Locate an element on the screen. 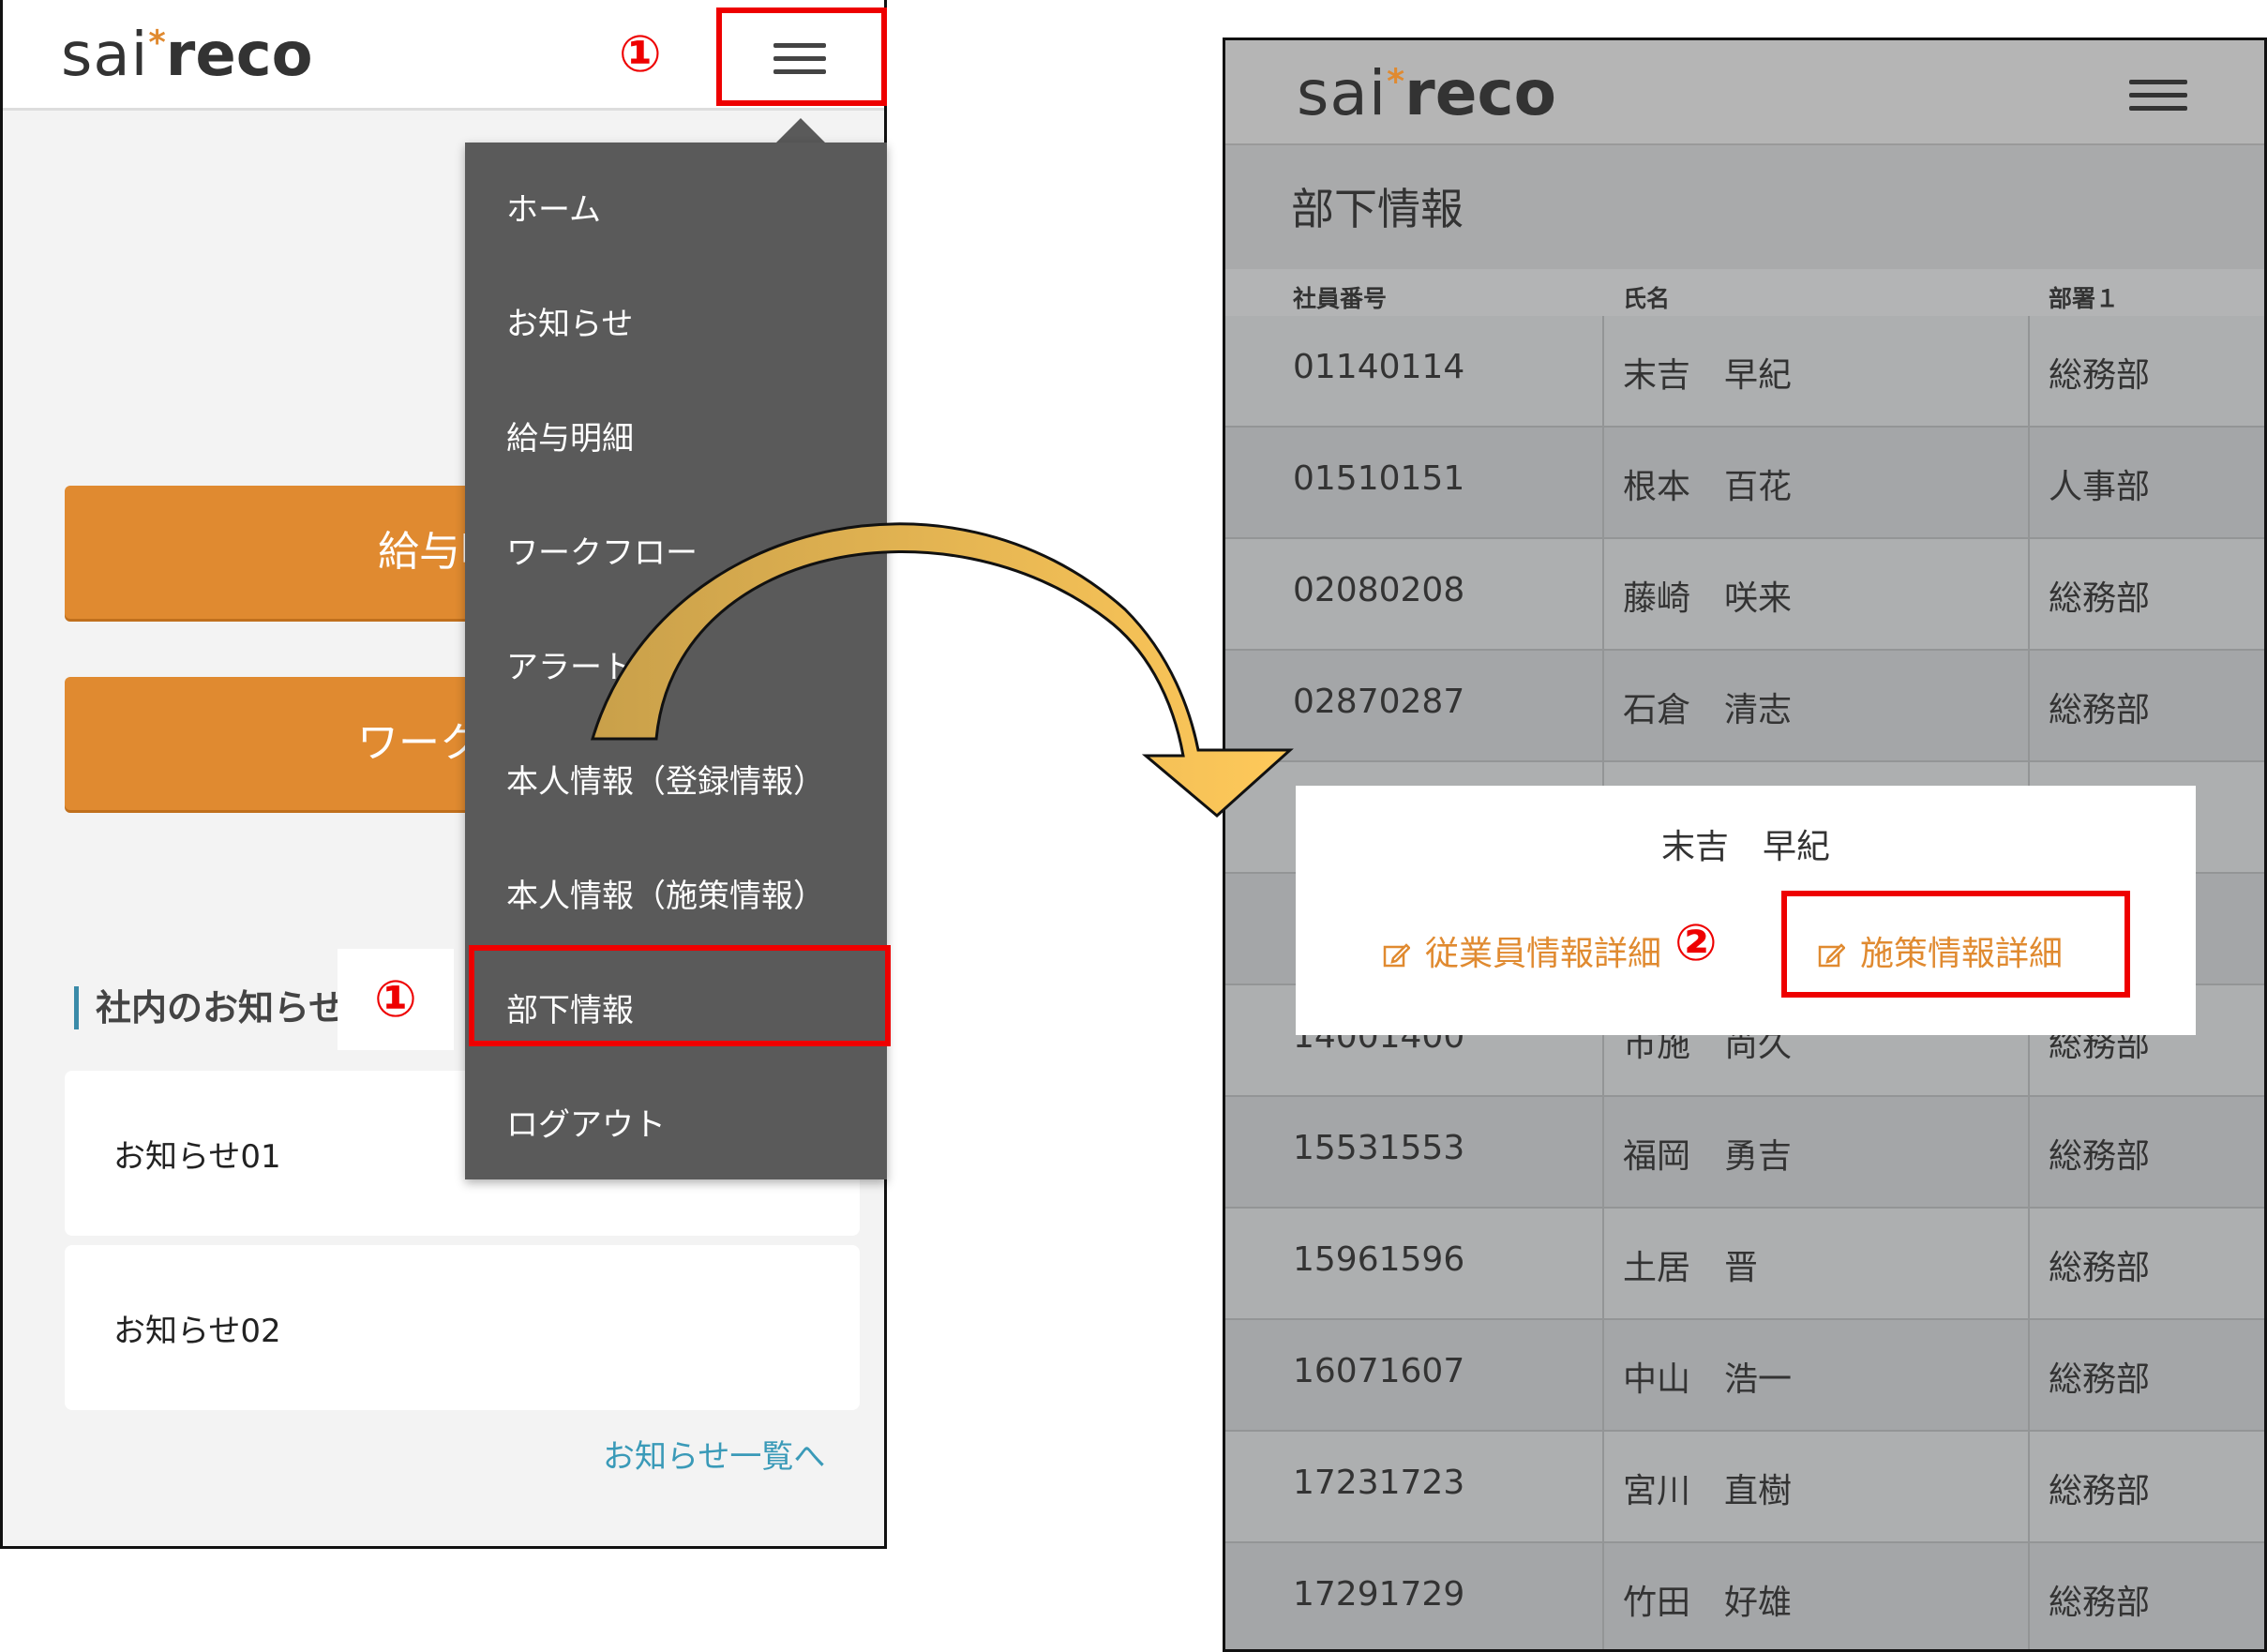 This screenshot has height=1652, width=2267. cell-employee-id: 16071607 is located at coordinates (1379, 1371).